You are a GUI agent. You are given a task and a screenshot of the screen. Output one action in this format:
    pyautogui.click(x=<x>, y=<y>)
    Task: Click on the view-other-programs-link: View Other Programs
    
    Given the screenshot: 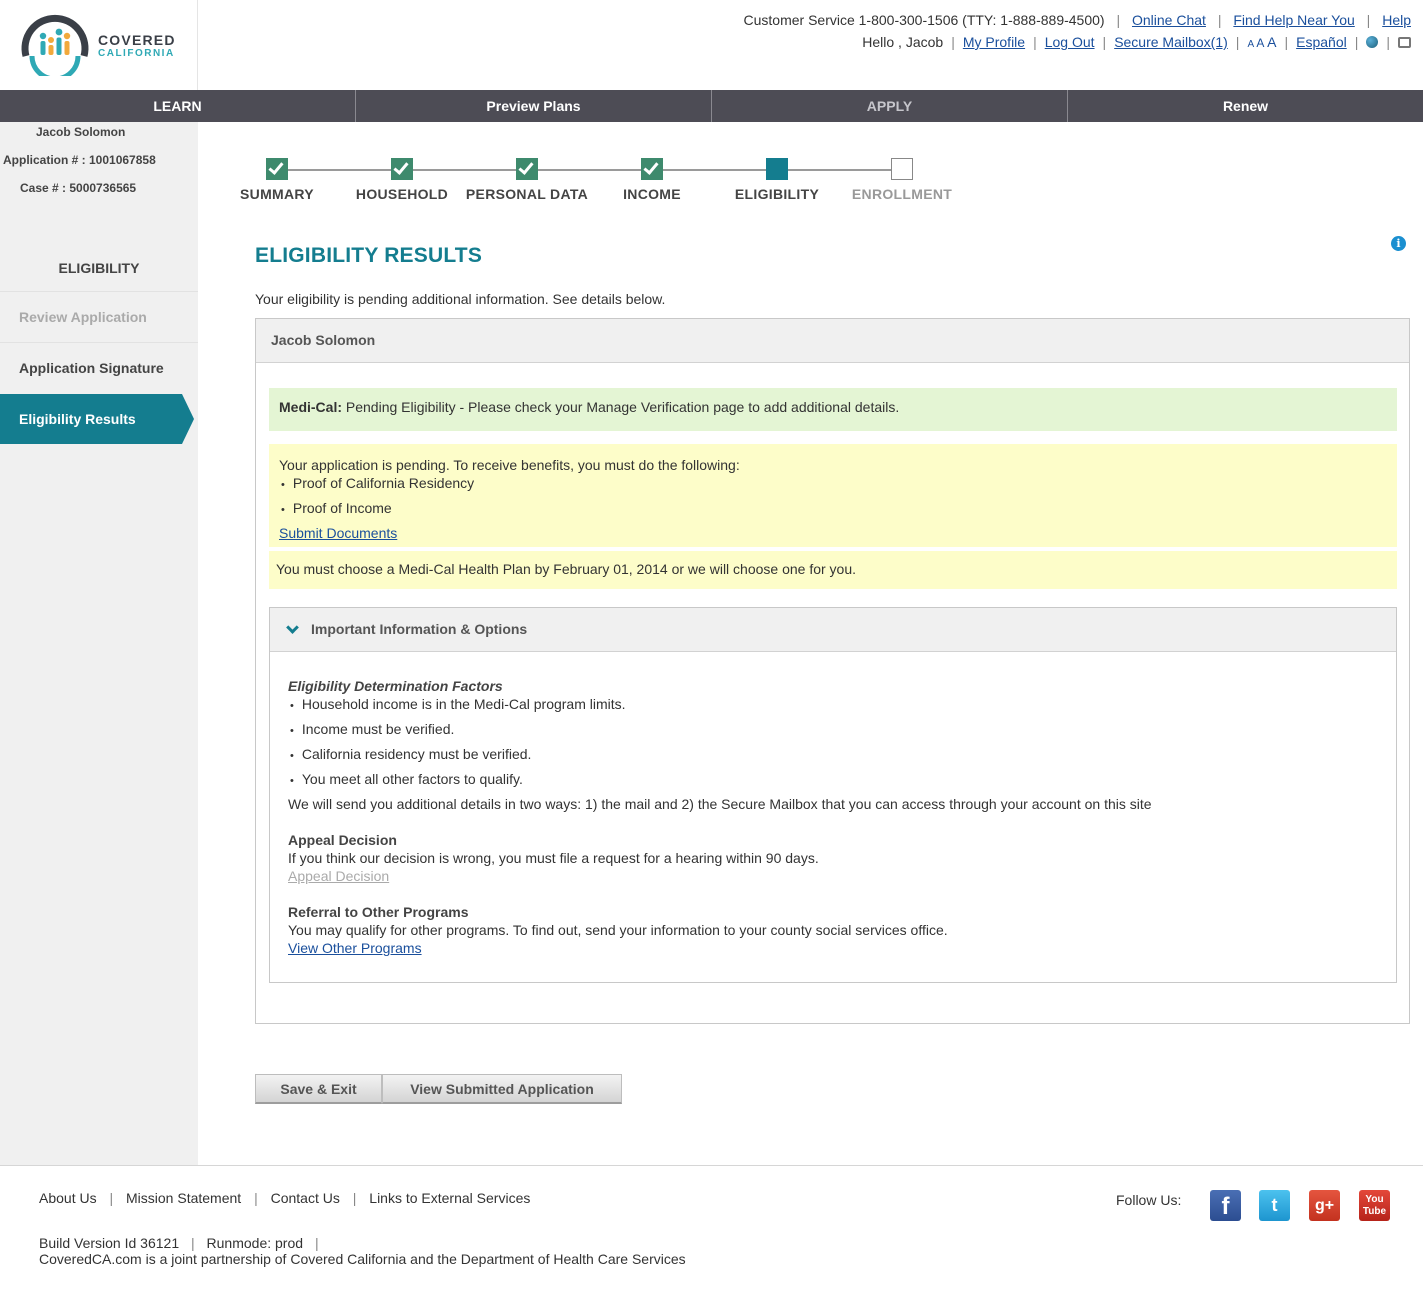 What is the action you would take?
    pyautogui.click(x=355, y=948)
    